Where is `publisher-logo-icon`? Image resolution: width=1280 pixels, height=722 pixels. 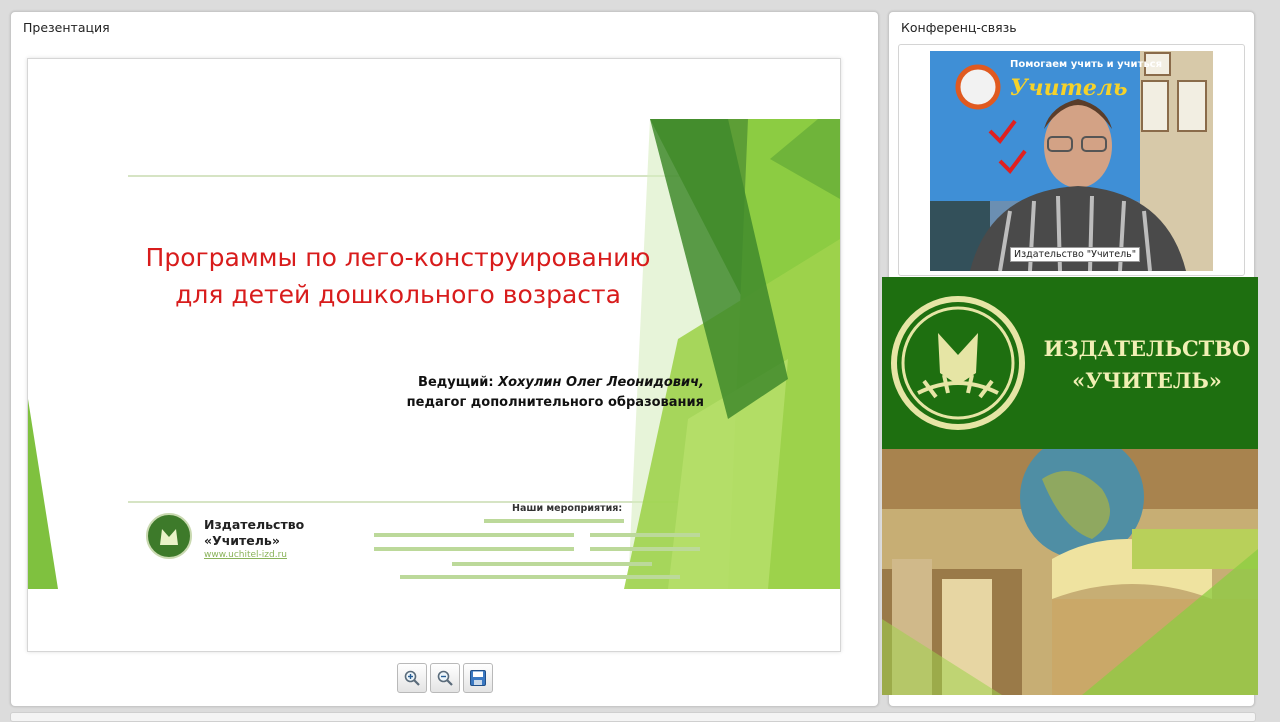 publisher-logo-icon is located at coordinates (169, 536).